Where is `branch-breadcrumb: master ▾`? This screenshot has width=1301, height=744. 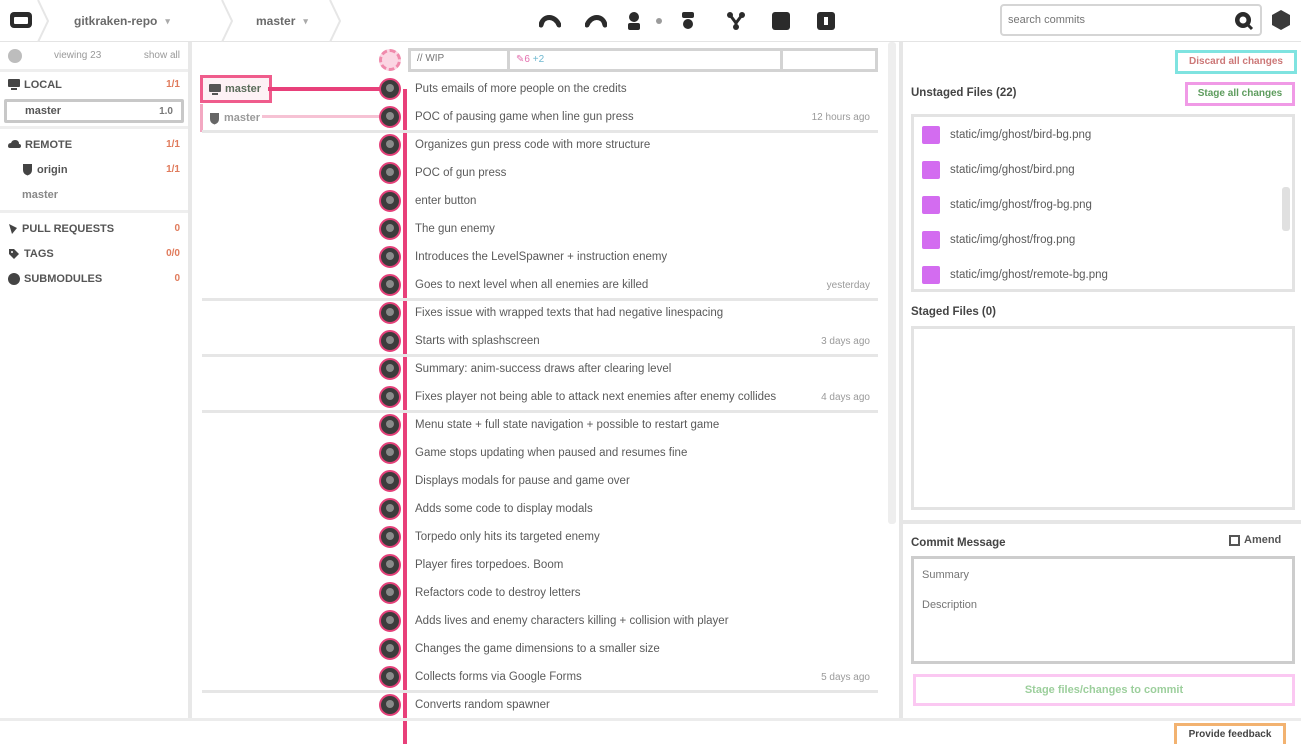
branch-breadcrumb: master ▾ is located at coordinates (282, 21).